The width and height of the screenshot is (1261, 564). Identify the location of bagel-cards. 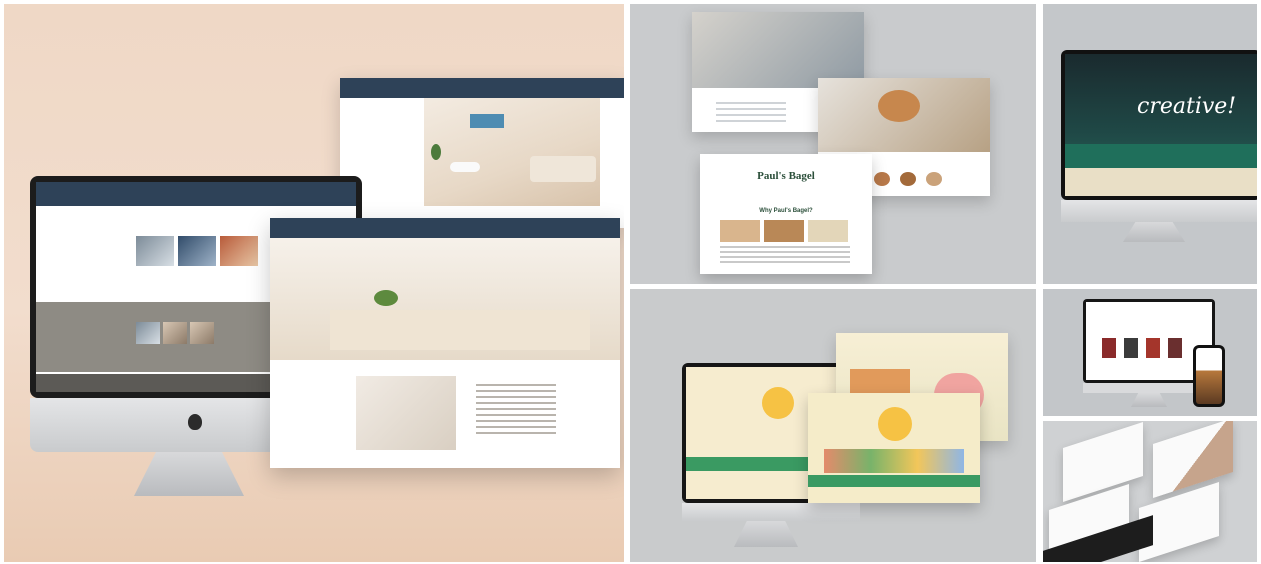
(784, 231).